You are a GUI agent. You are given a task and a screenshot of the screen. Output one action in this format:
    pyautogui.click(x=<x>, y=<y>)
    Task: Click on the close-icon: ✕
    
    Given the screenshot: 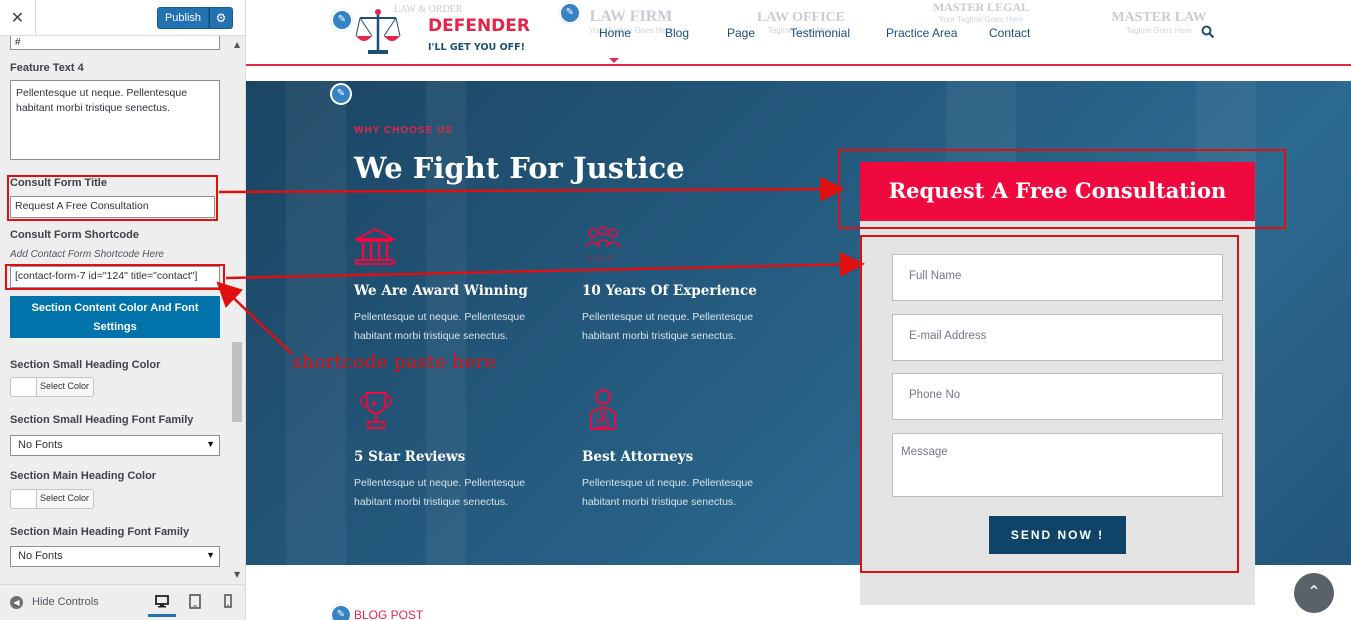 What is the action you would take?
    pyautogui.click(x=18, y=18)
    